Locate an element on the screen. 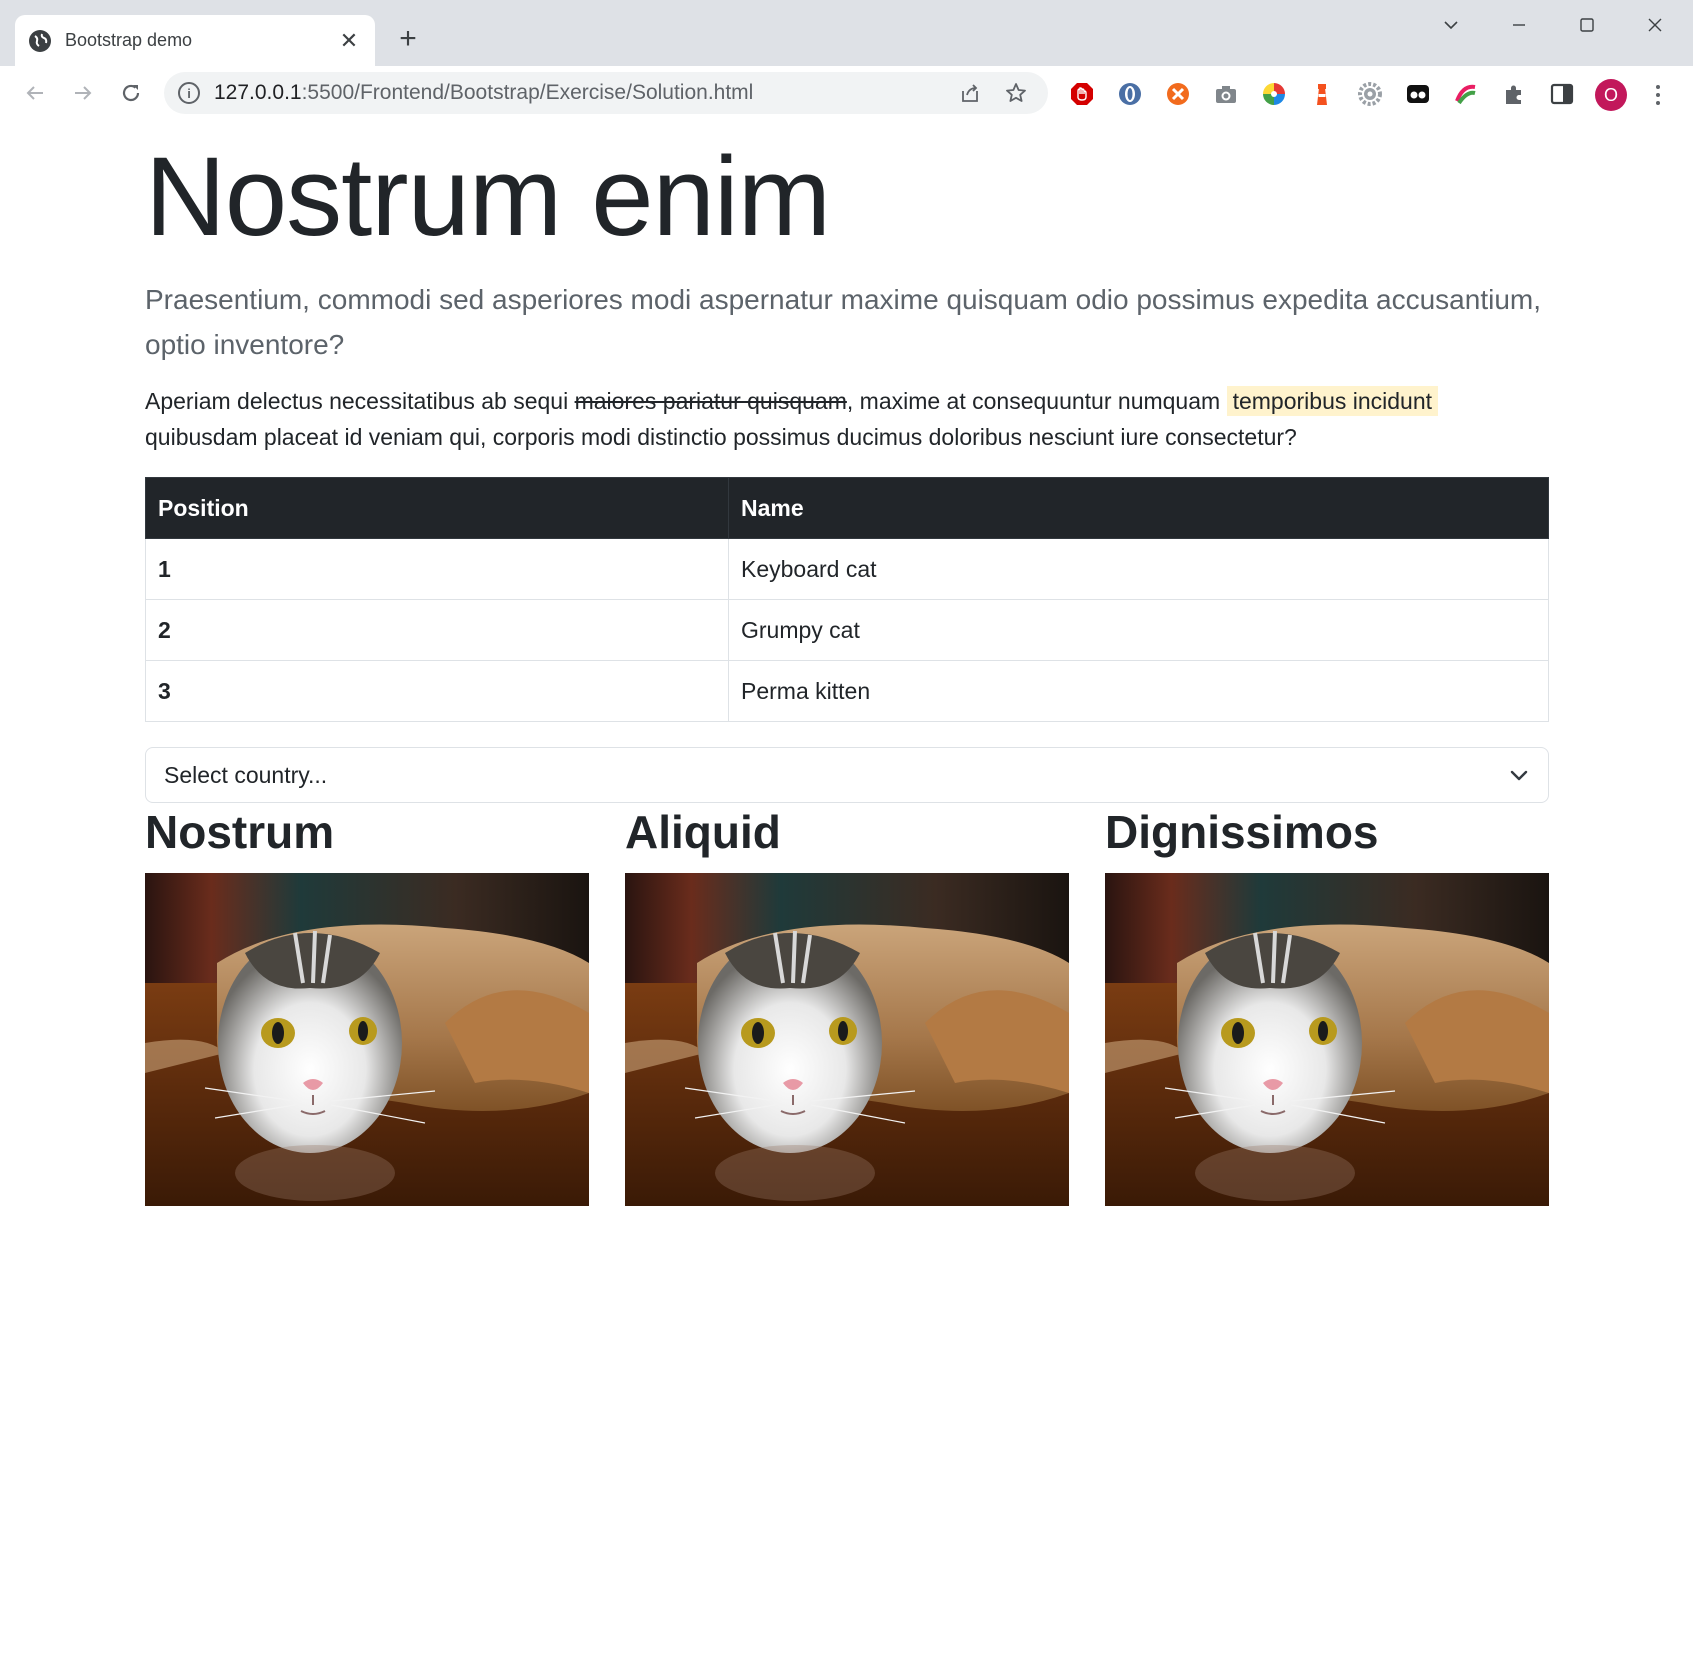  cell-name: Grumpy cat is located at coordinates (1138, 630).